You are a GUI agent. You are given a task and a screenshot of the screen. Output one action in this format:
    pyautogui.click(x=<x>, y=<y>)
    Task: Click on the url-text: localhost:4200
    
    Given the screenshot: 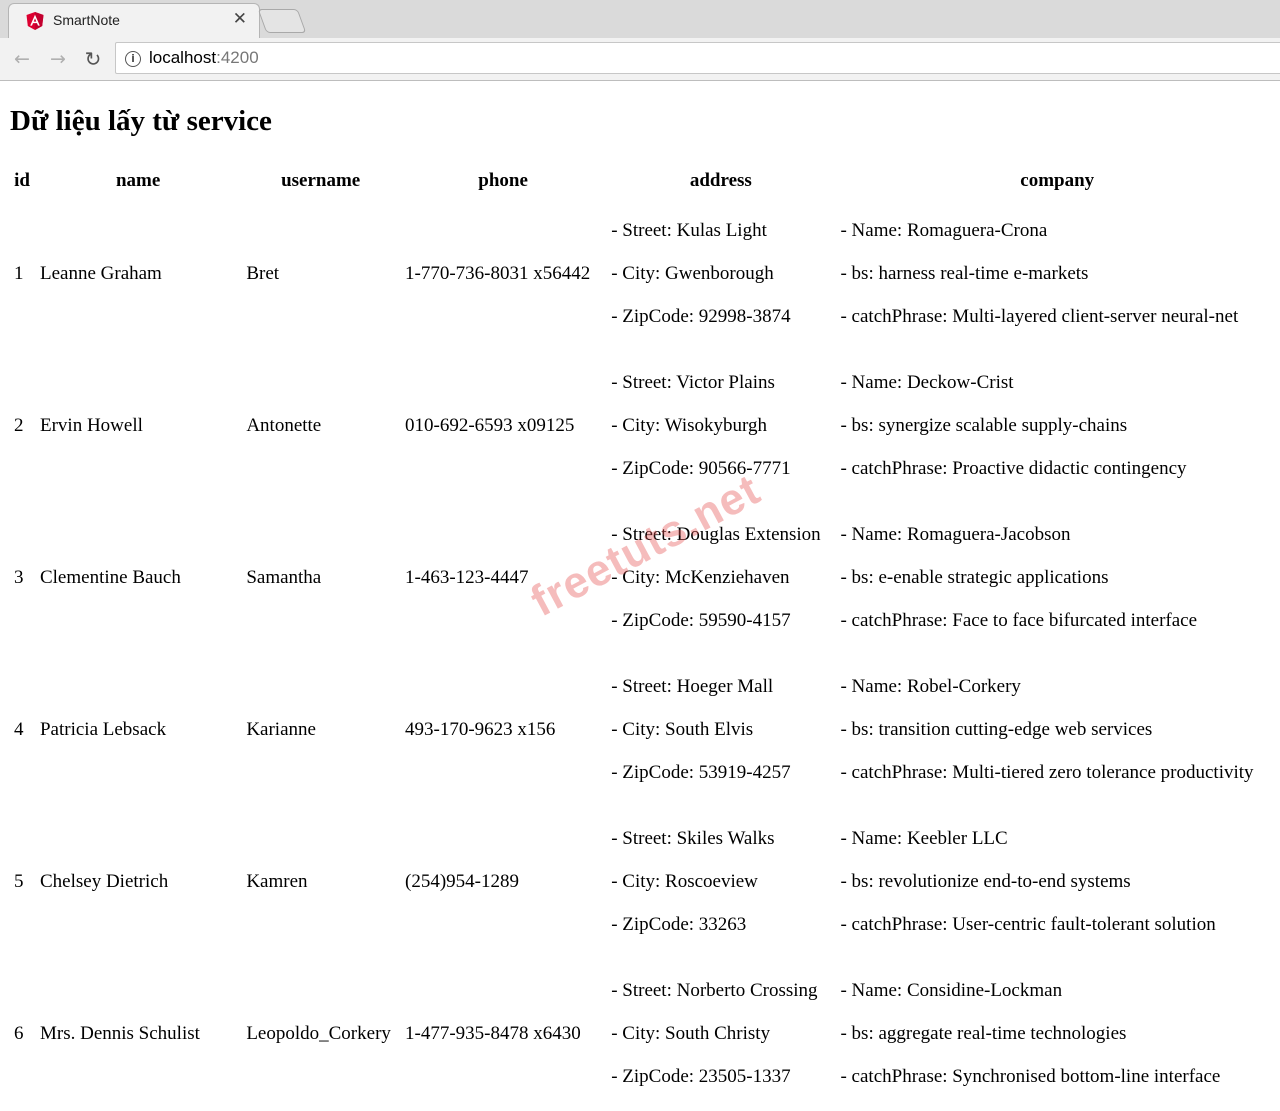 What is the action you would take?
    pyautogui.click(x=204, y=58)
    